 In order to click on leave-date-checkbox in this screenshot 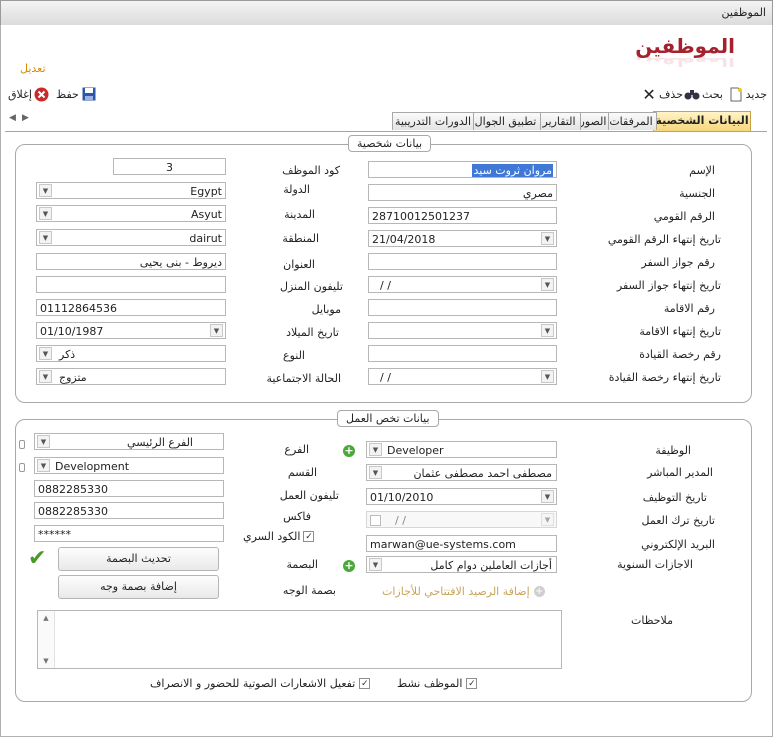, I will do `click(375, 520)`.